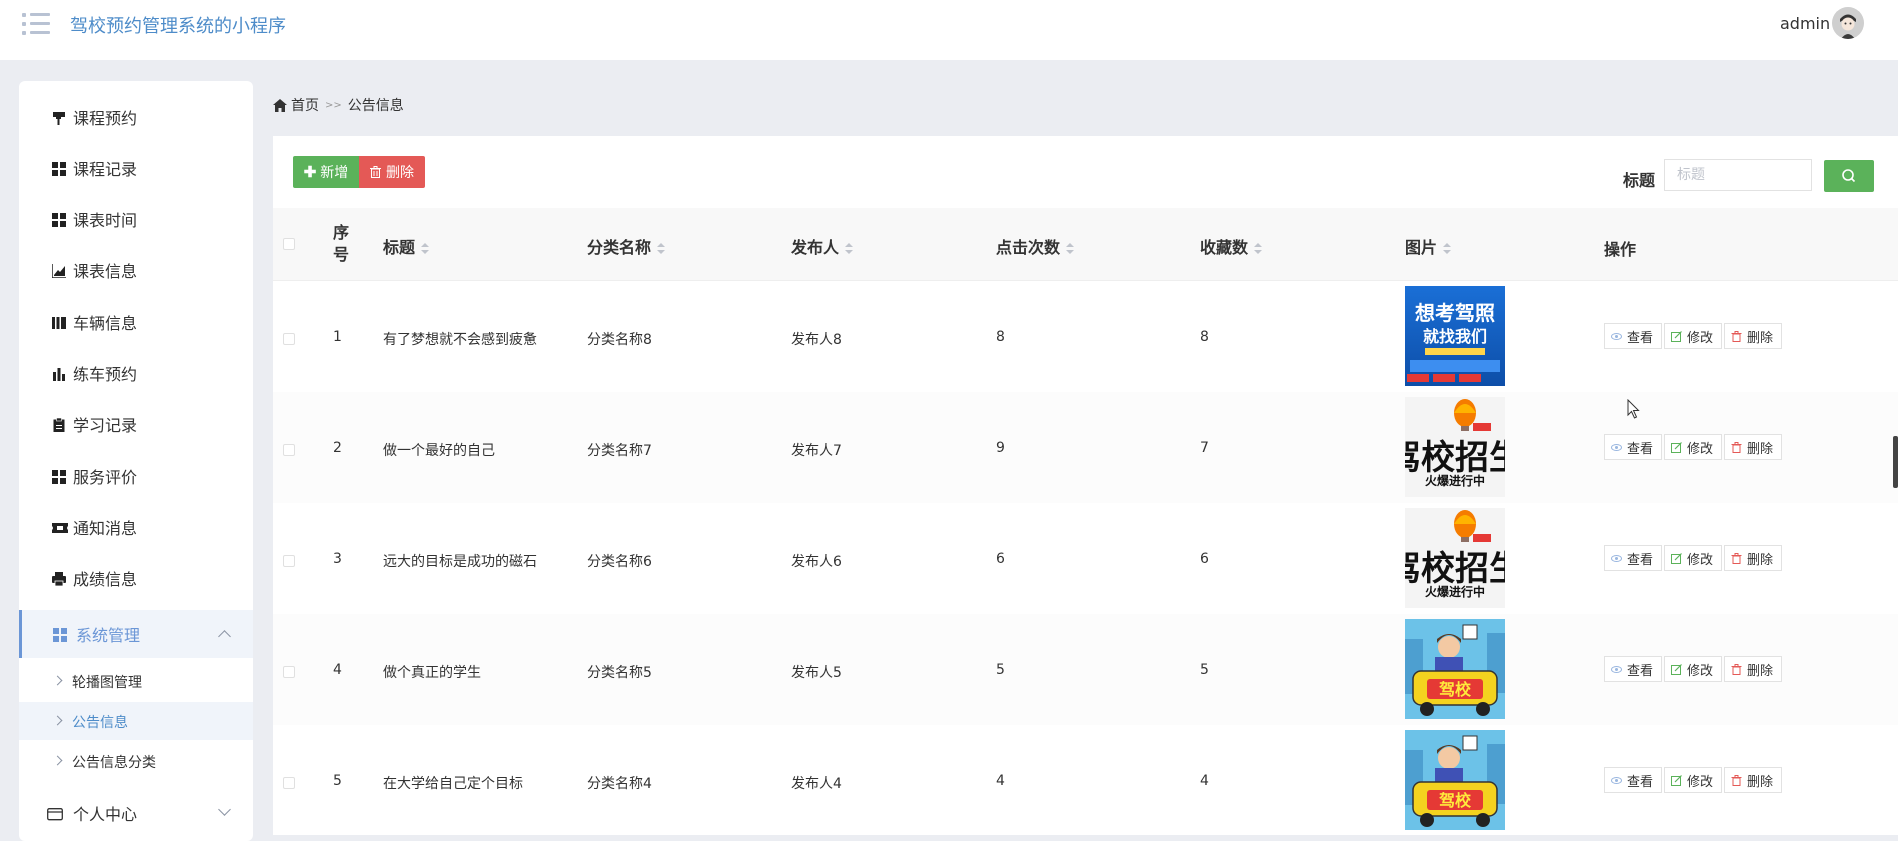  I want to click on sidebar-item: 成绩信息, so click(136, 578).